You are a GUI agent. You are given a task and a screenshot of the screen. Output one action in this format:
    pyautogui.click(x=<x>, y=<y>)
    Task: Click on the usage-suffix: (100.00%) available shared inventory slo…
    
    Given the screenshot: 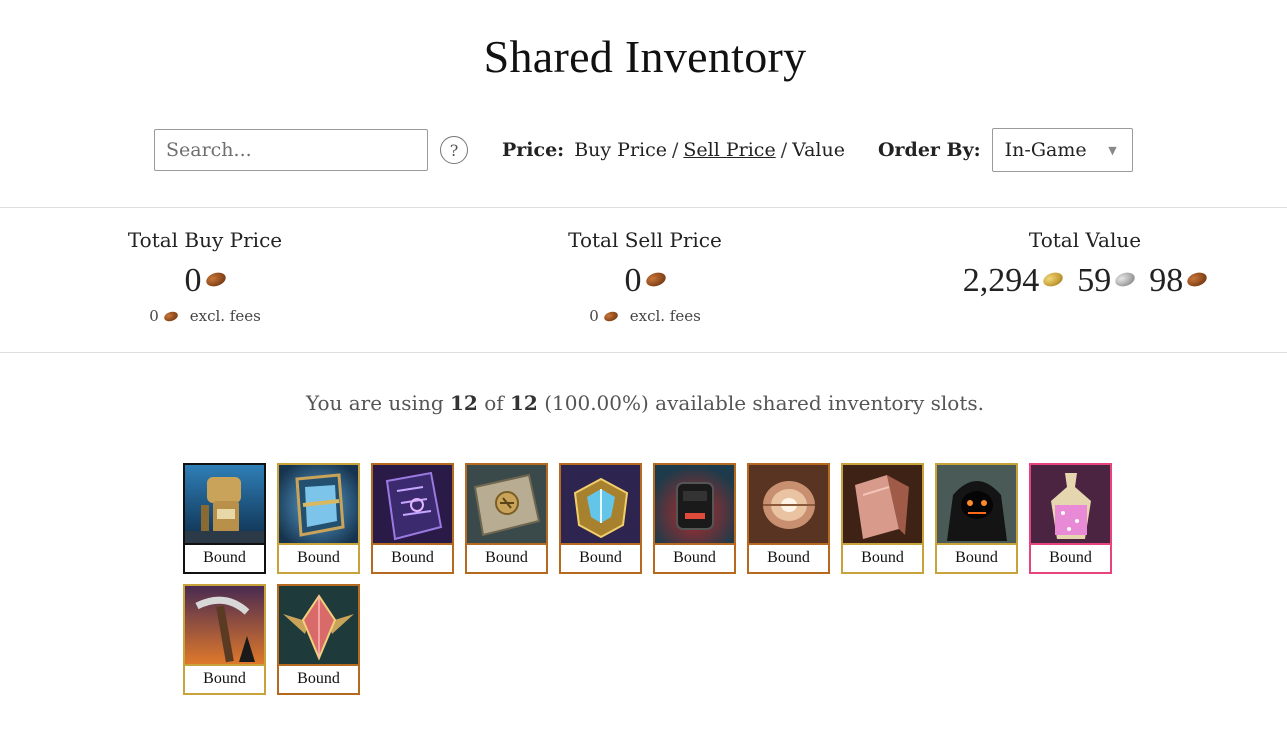 What is the action you would take?
    pyautogui.click(x=764, y=403)
    